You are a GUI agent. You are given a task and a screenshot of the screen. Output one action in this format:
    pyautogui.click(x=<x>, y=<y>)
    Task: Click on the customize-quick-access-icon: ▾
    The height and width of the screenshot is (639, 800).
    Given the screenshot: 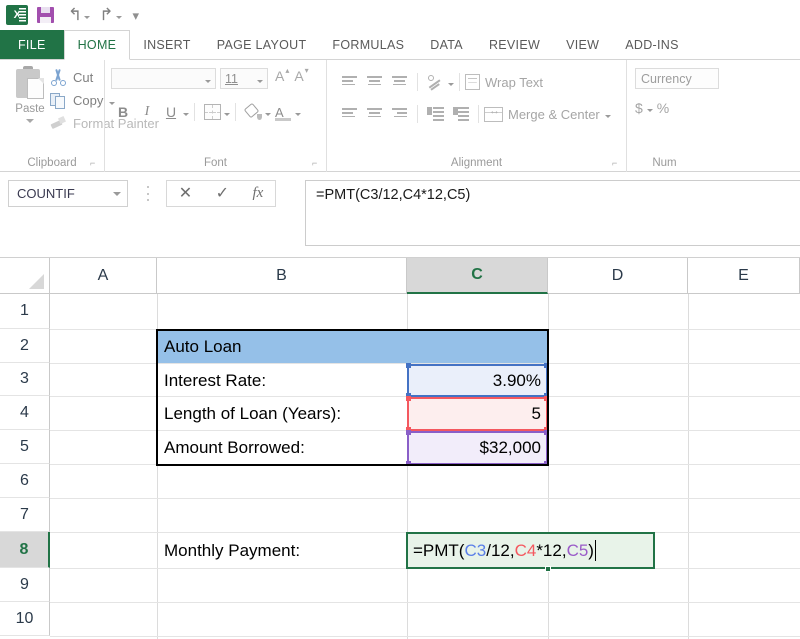 What is the action you would take?
    pyautogui.click(x=136, y=15)
    